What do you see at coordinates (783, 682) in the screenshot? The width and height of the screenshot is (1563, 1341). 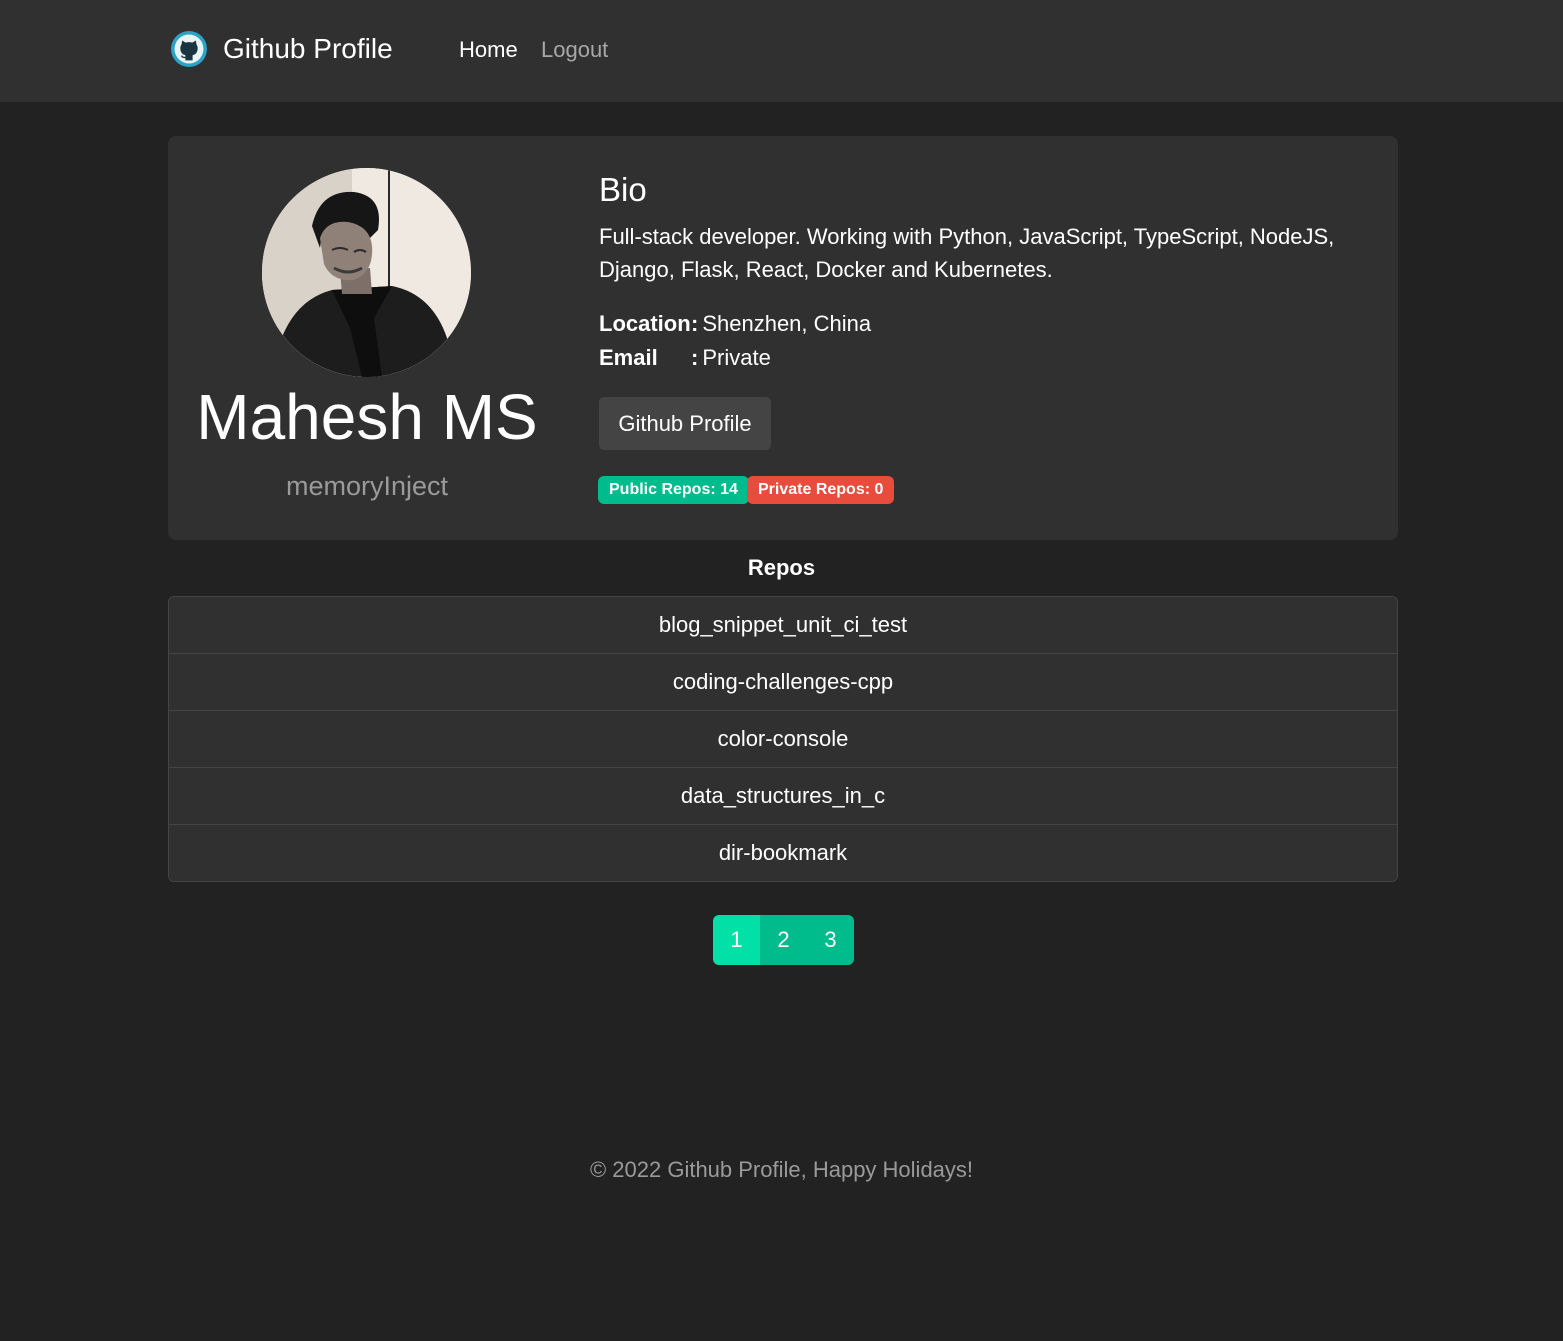 I see `repo-list-item: coding-challenges-cpp` at bounding box center [783, 682].